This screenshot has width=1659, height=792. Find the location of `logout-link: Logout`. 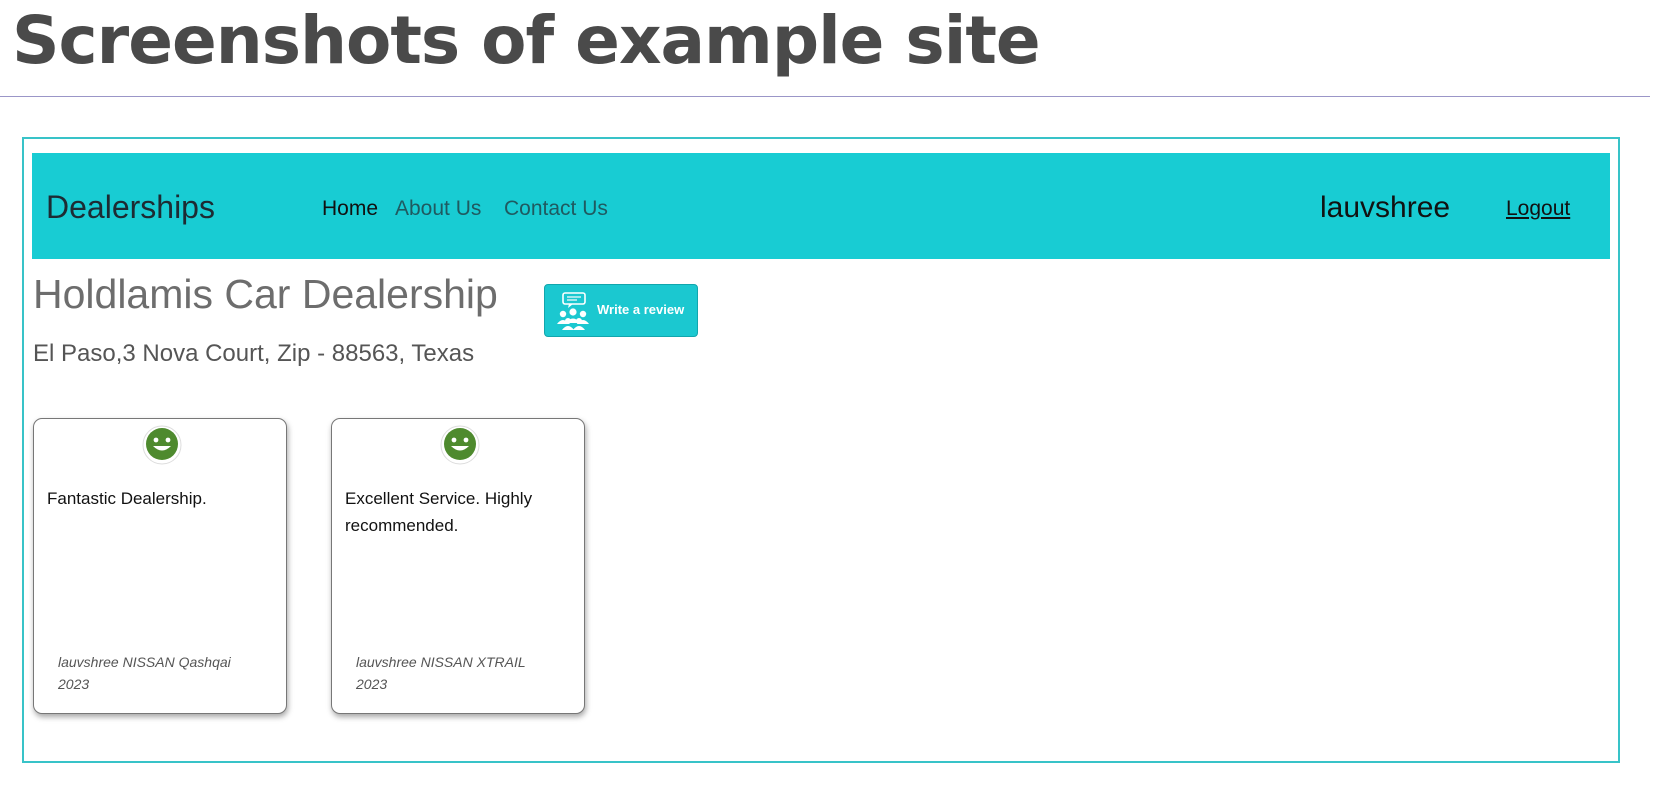

logout-link: Logout is located at coordinates (1538, 209).